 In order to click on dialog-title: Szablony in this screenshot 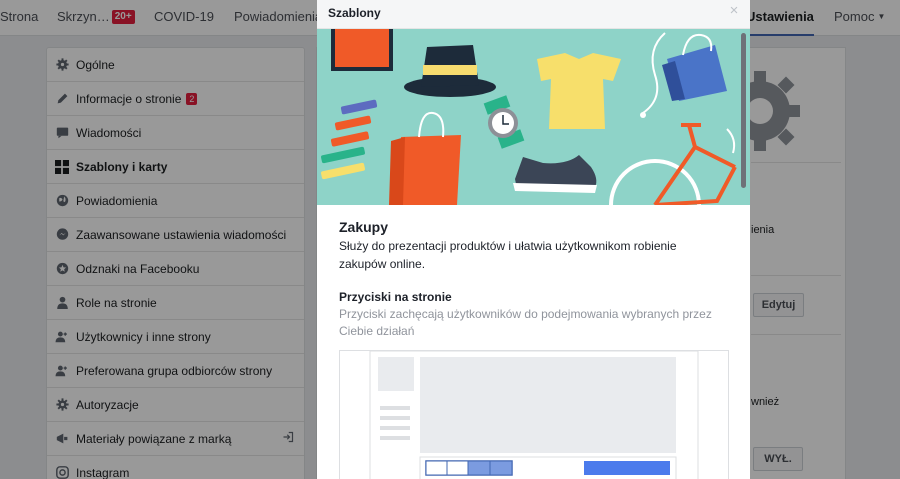, I will do `click(354, 13)`.